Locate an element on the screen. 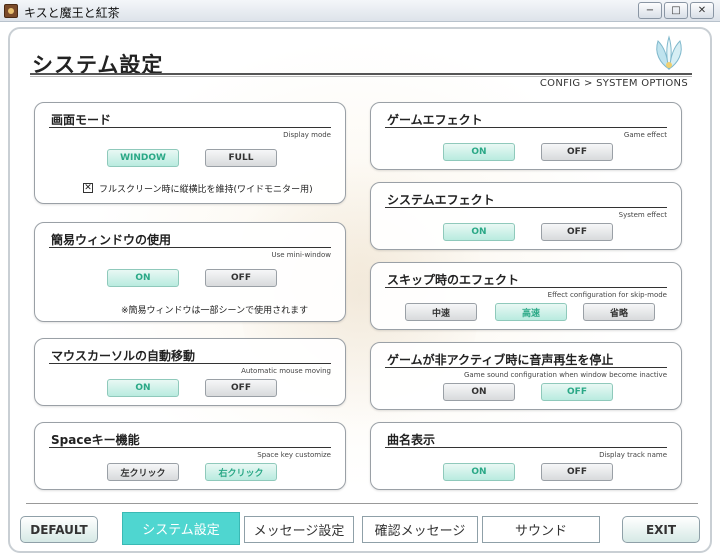  tab-sound: サウンド is located at coordinates (541, 529).